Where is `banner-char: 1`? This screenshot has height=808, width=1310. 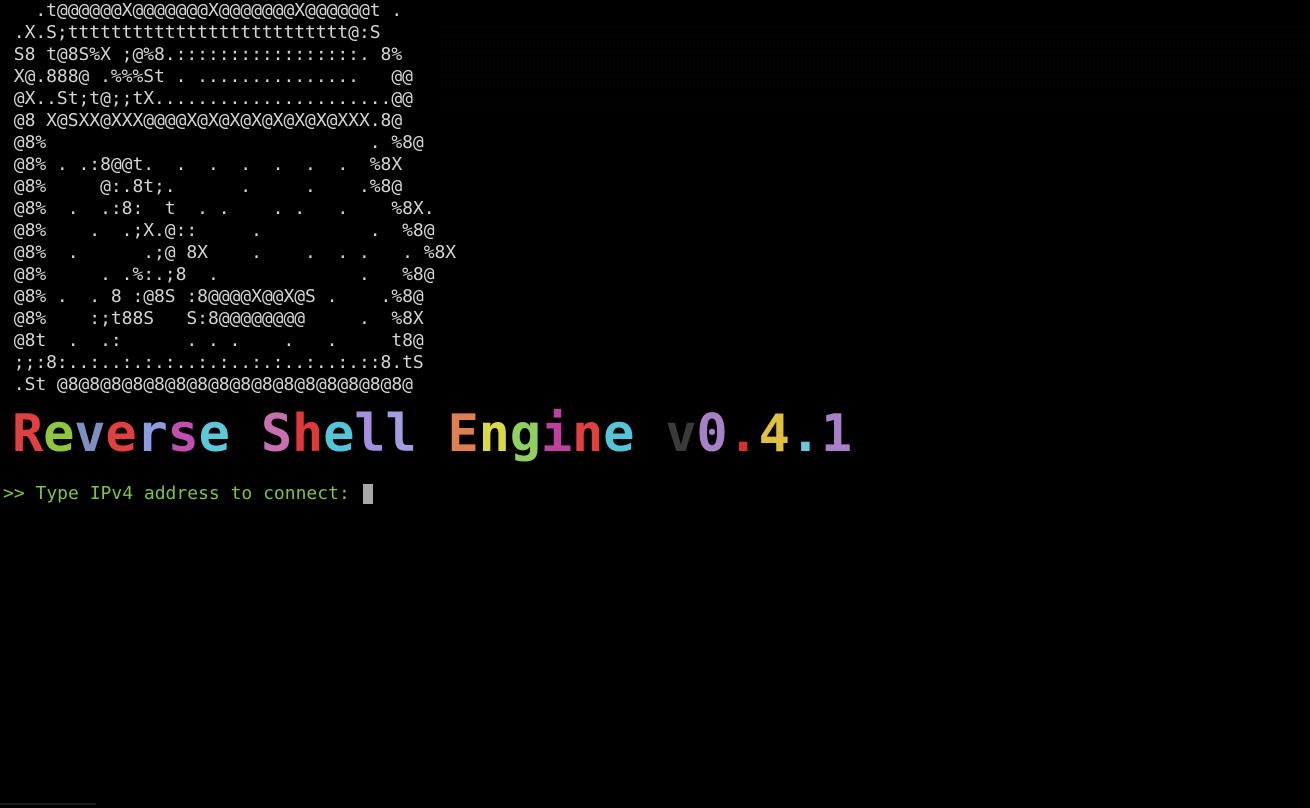 banner-char: 1 is located at coordinates (836, 434).